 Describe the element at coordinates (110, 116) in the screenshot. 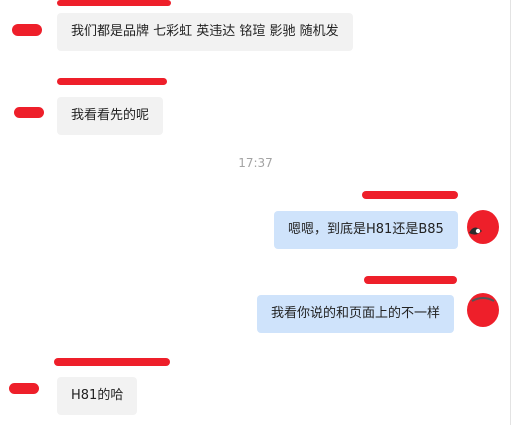

I see `message-bubble-incoming: 我看看先的呢` at that location.